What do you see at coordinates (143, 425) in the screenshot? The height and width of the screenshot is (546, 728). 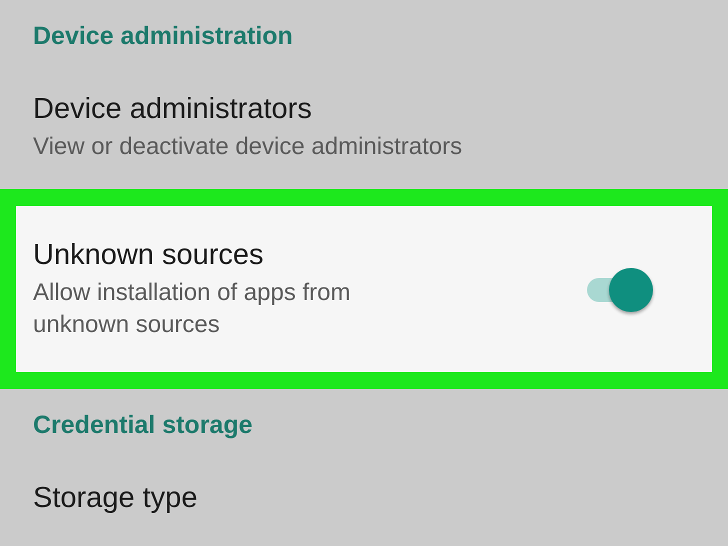 I see `section-header: Credential storage` at bounding box center [143, 425].